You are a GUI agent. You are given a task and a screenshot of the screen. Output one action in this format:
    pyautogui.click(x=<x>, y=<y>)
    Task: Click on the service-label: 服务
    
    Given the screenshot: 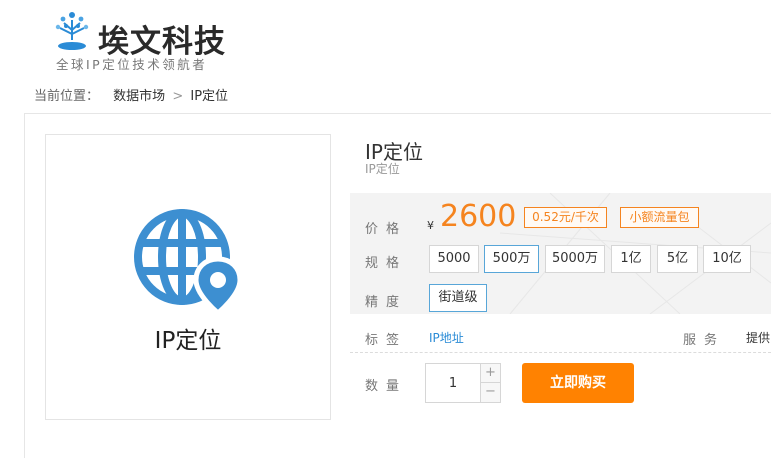 What is the action you would take?
    pyautogui.click(x=704, y=340)
    